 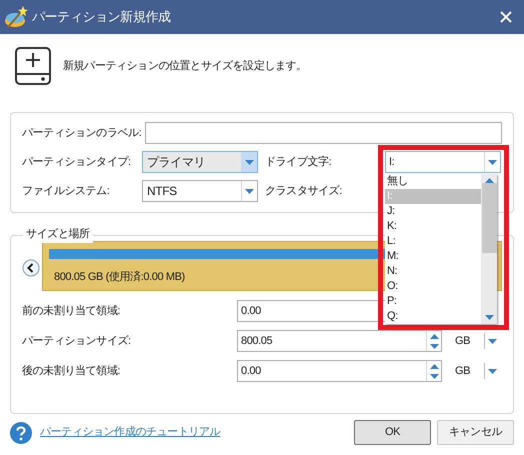 I want to click on field-label: ファイルシステム:, so click(x=66, y=191).